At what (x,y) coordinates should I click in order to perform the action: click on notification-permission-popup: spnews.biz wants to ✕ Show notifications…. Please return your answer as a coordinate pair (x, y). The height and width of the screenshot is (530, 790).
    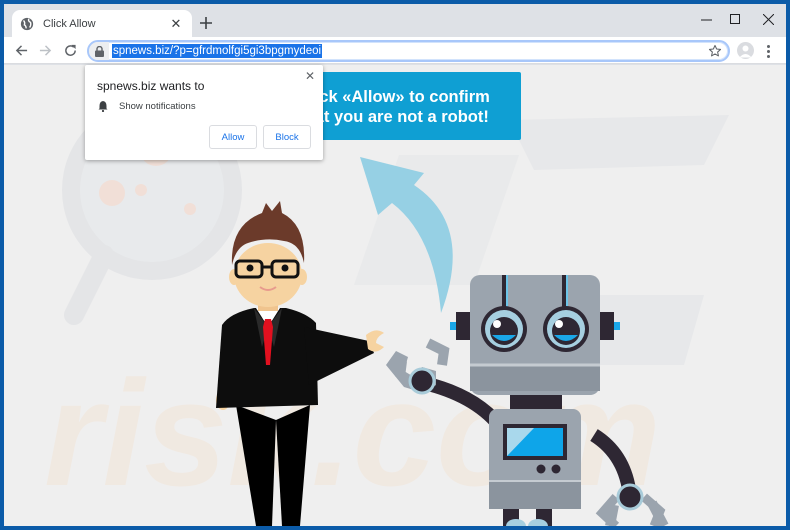
    Looking at the image, I should click on (204, 112).